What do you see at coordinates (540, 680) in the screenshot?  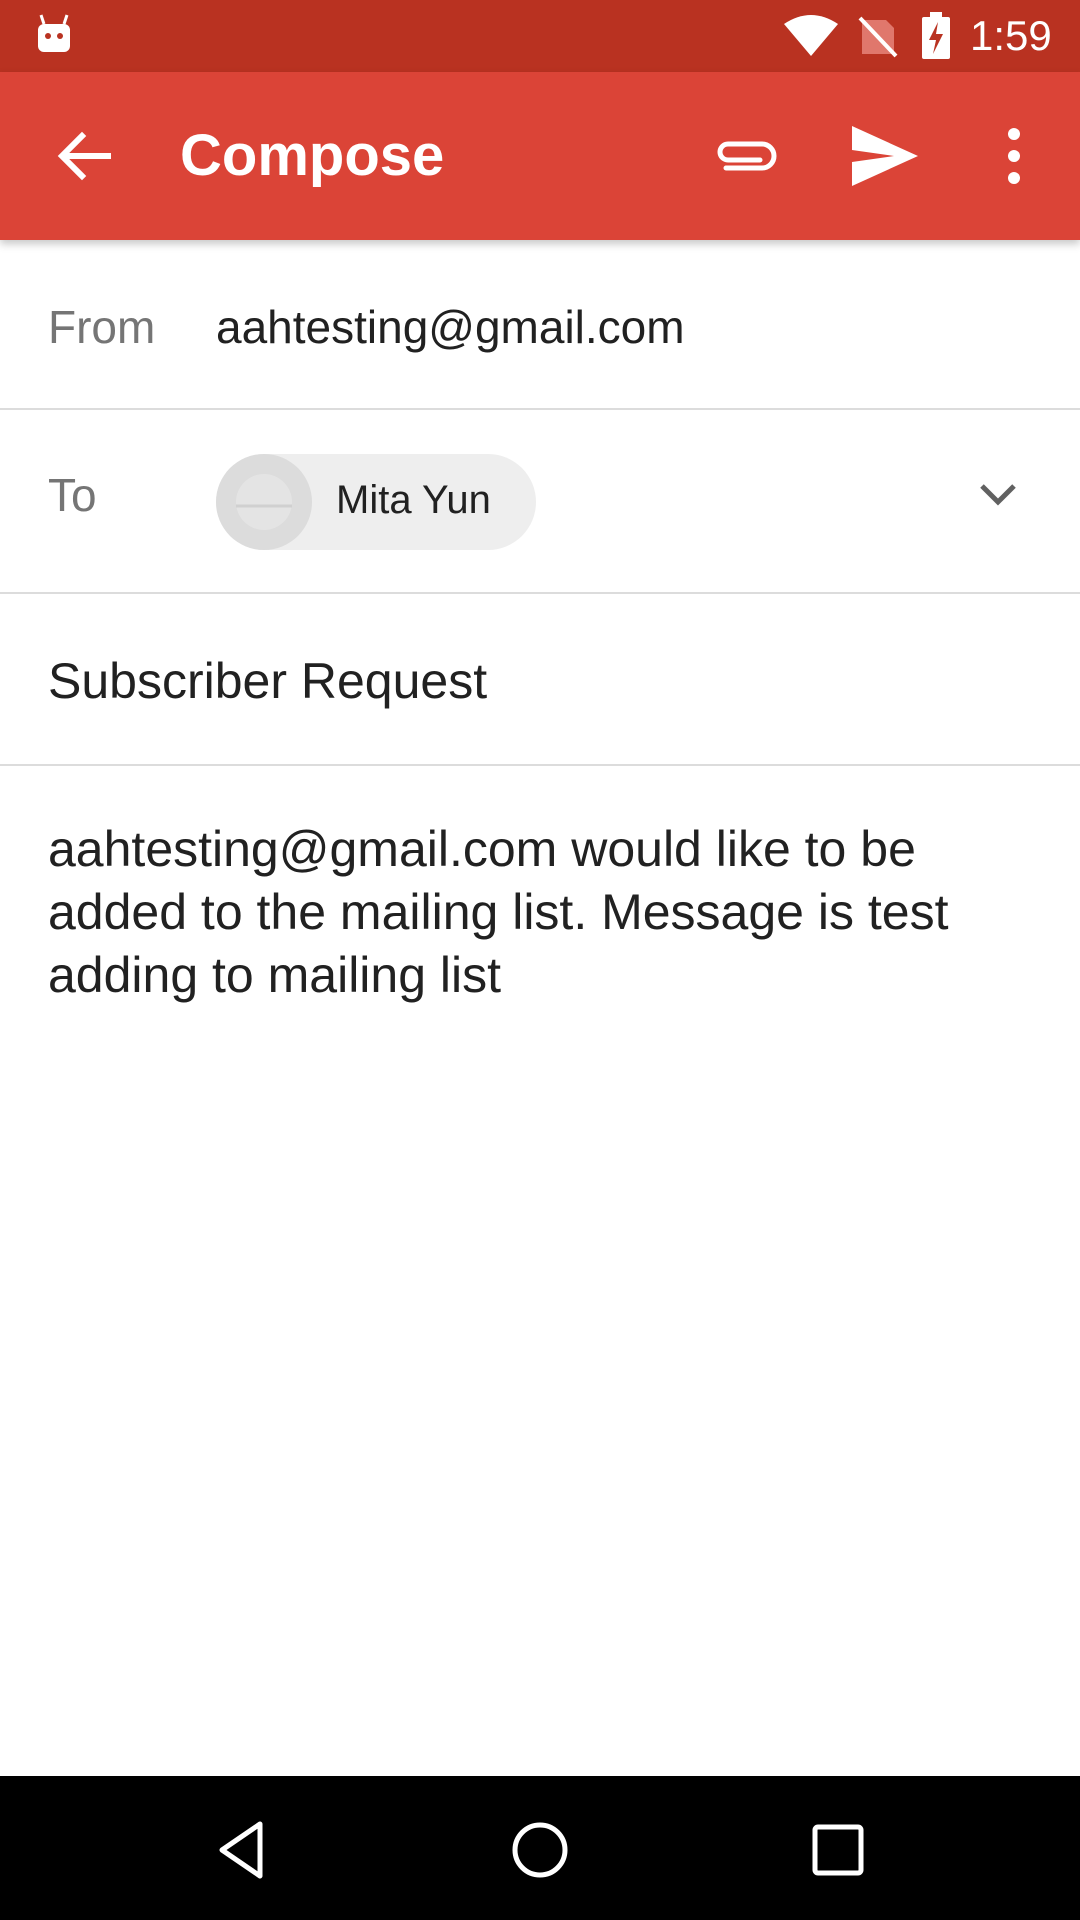 I see `subject-row: Subscriber Request` at bounding box center [540, 680].